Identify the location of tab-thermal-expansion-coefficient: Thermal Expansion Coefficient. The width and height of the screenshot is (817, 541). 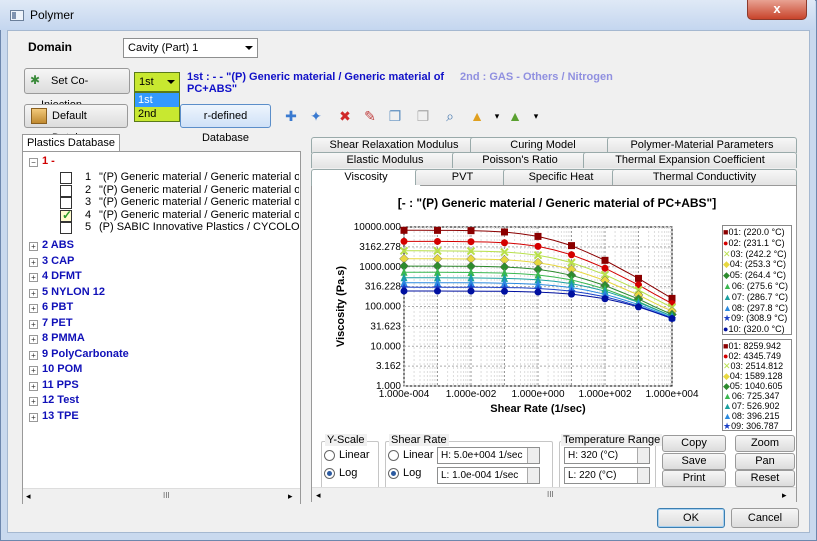
(690, 160).